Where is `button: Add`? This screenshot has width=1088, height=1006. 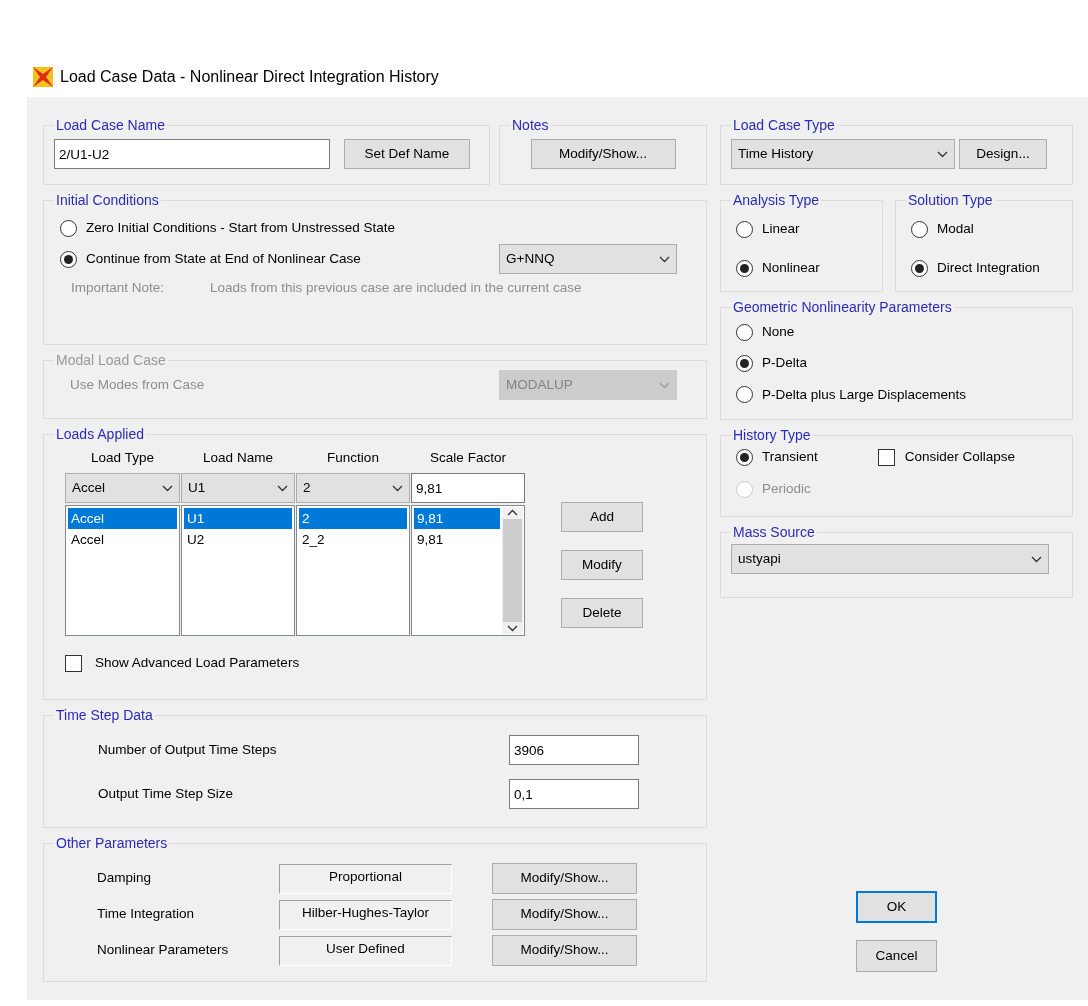 button: Add is located at coordinates (602, 517).